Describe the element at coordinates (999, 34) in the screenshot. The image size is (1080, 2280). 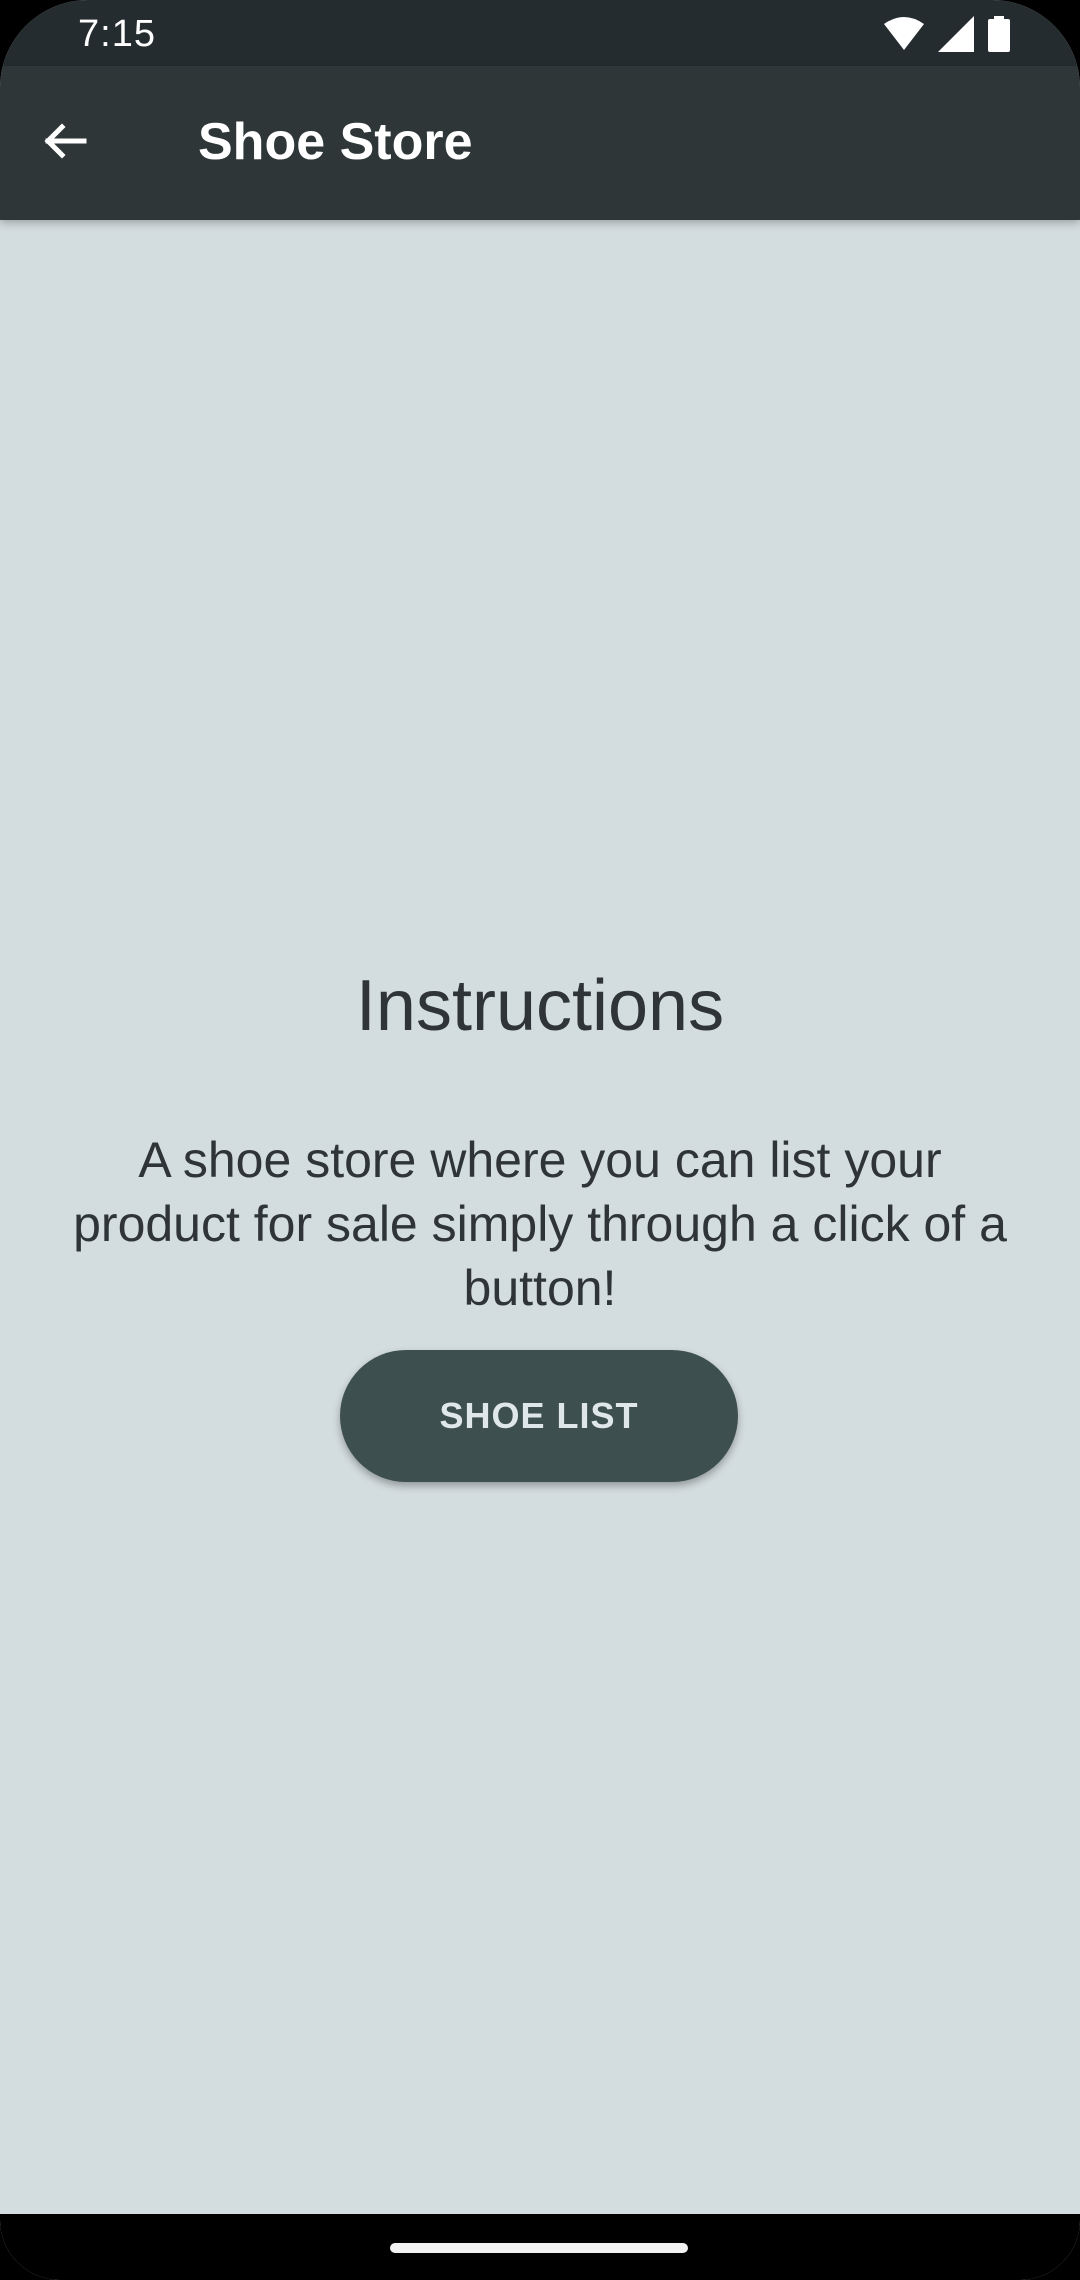
I see `battery-icon` at that location.